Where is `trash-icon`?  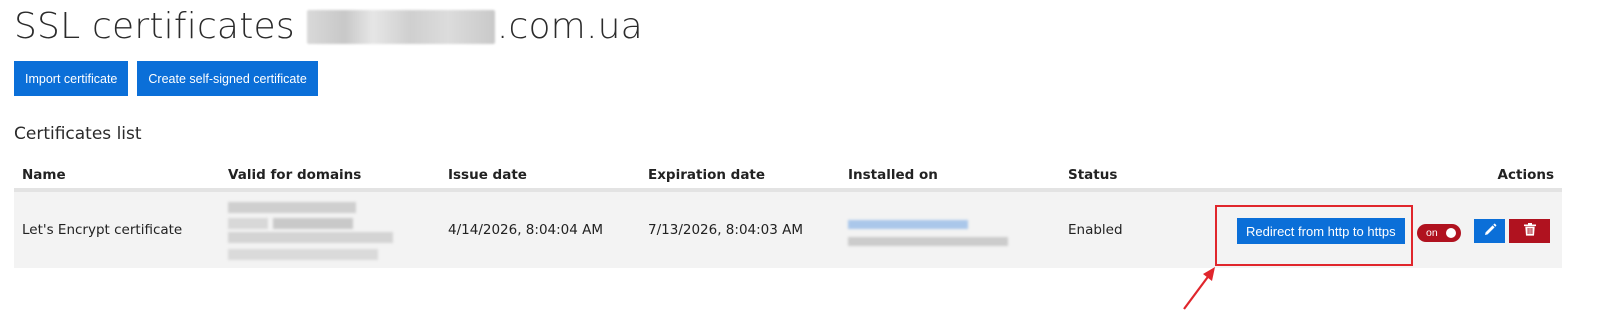
trash-icon is located at coordinates (1529, 231).